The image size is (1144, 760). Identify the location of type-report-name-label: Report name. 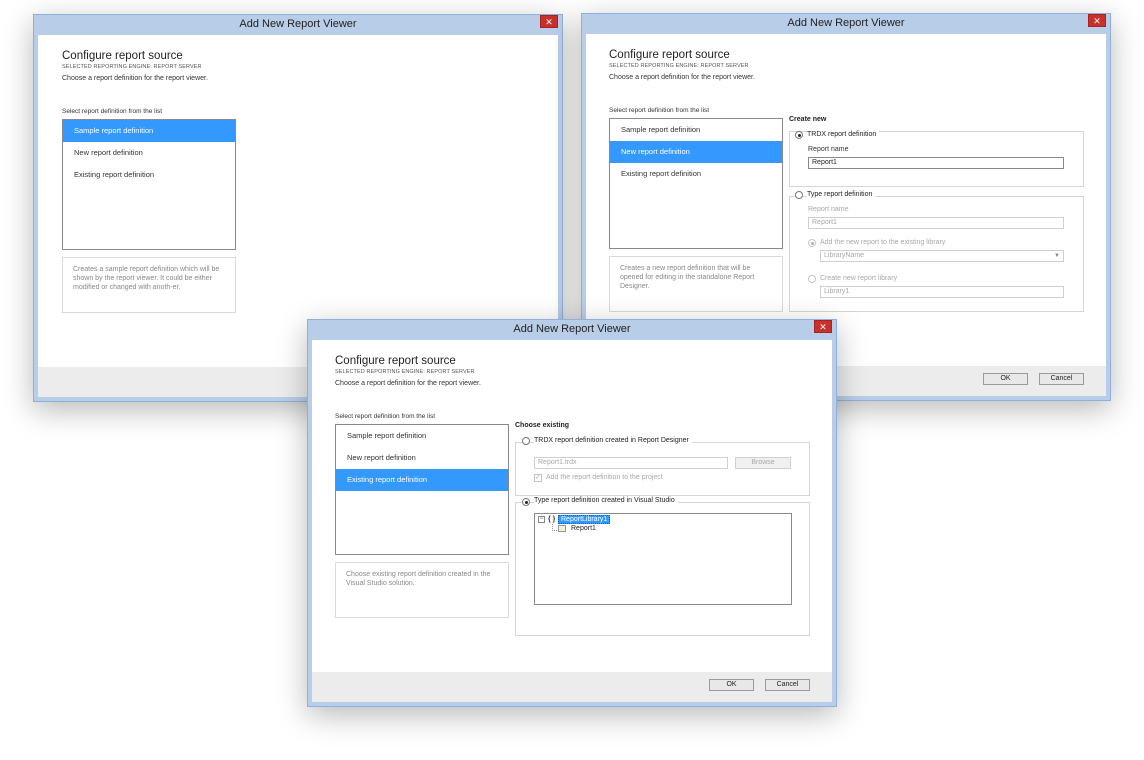
(828, 209).